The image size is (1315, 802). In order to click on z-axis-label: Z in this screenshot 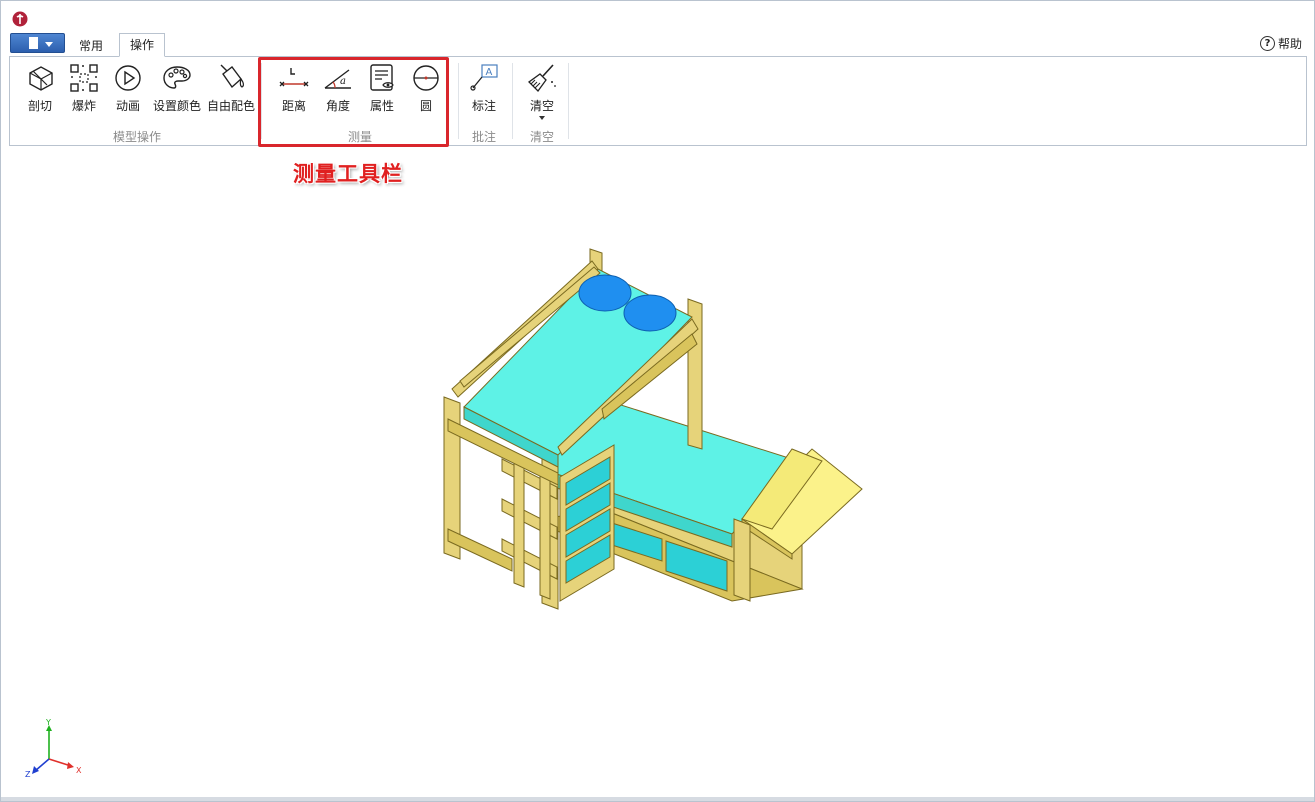, I will do `click(28, 774)`.